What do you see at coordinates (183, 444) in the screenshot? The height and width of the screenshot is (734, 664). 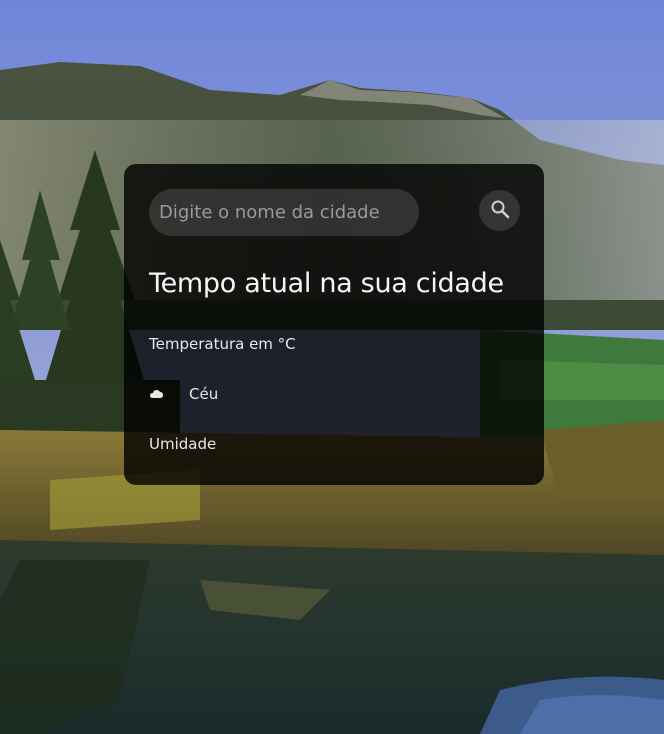 I see `humidity-label: Umidade` at bounding box center [183, 444].